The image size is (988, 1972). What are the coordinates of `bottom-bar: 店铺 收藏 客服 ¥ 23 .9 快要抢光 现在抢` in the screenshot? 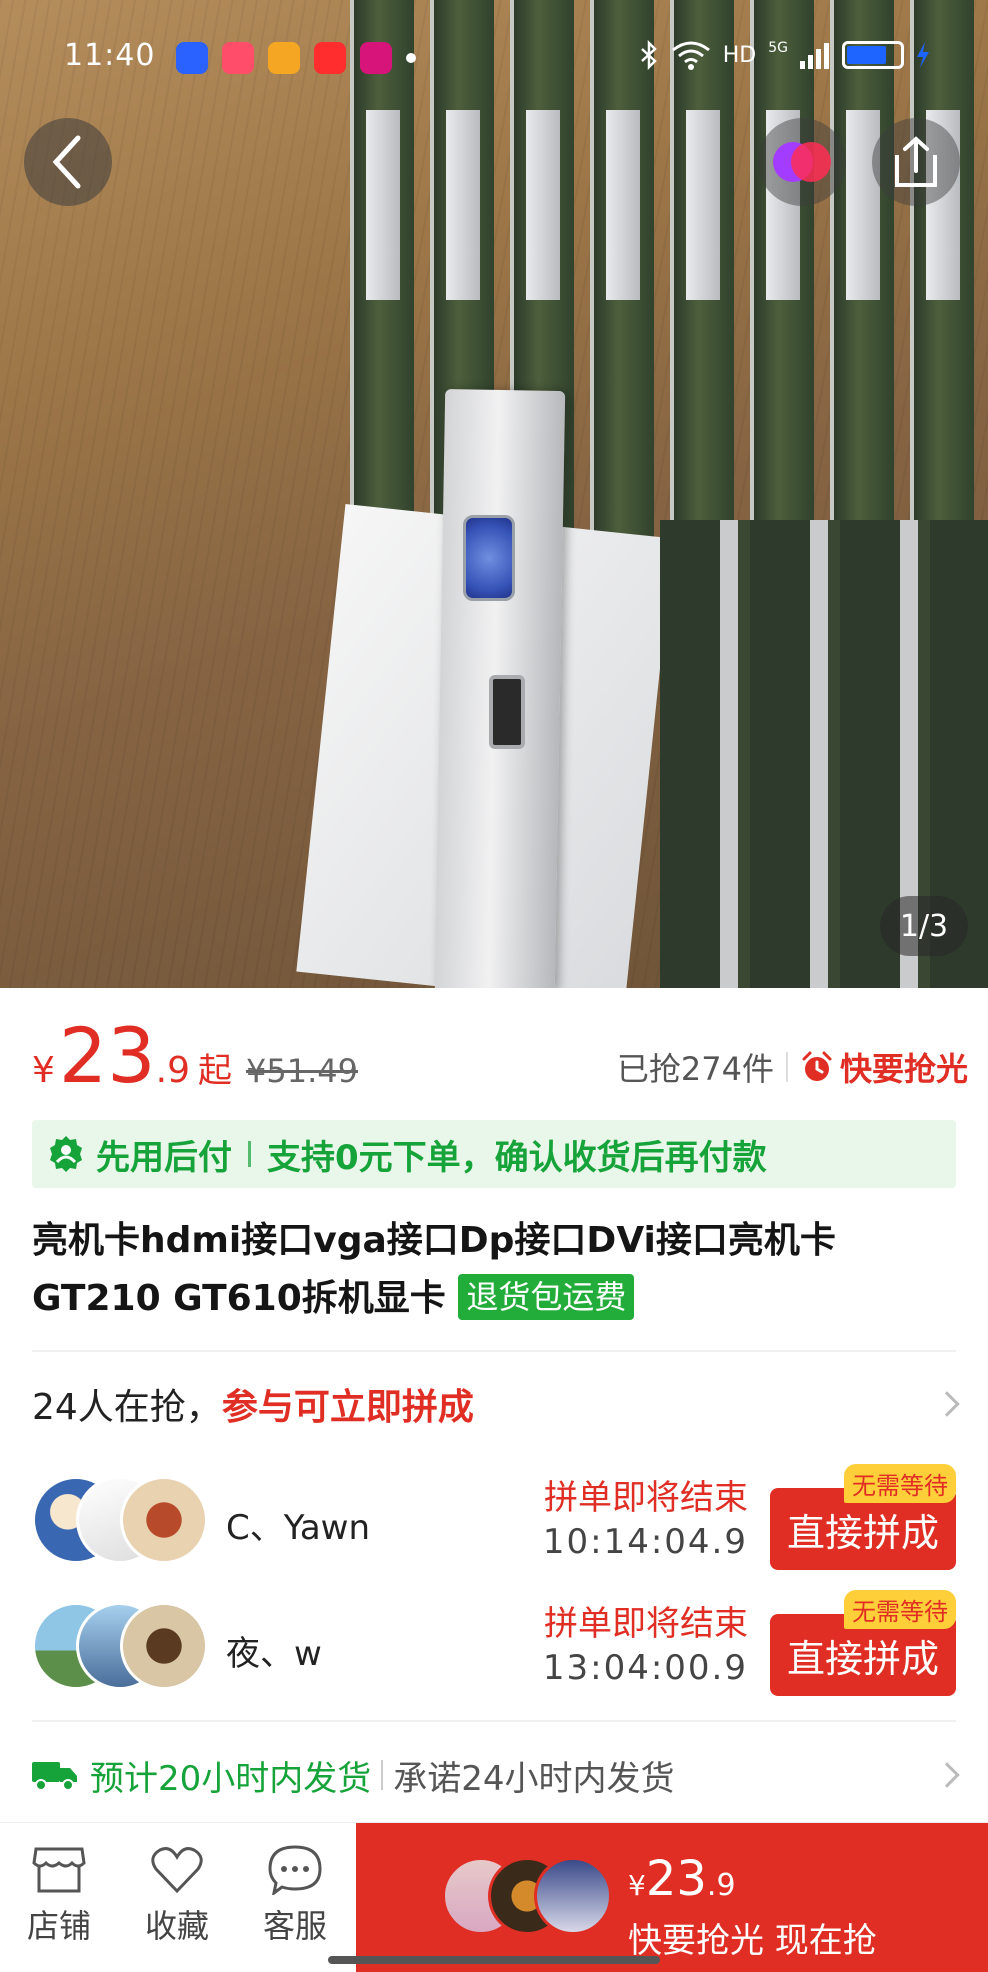 It's located at (494, 1897).